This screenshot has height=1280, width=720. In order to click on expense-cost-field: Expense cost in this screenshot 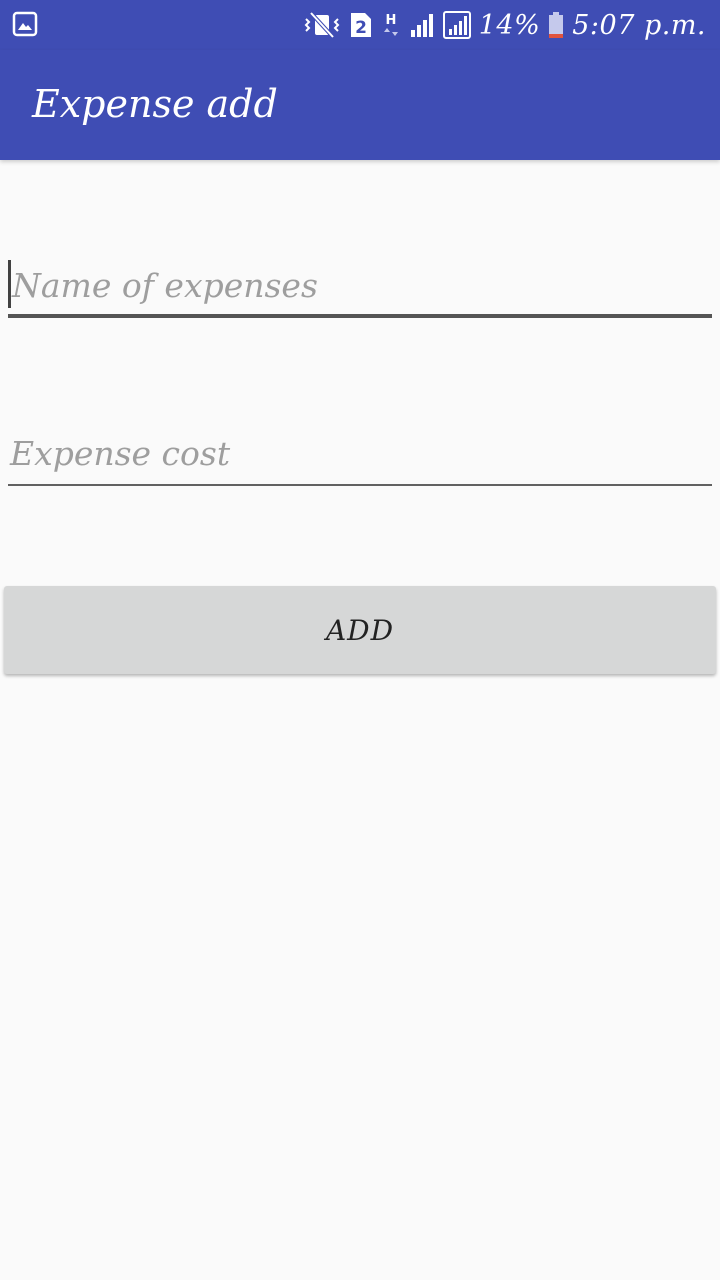, I will do `click(360, 457)`.